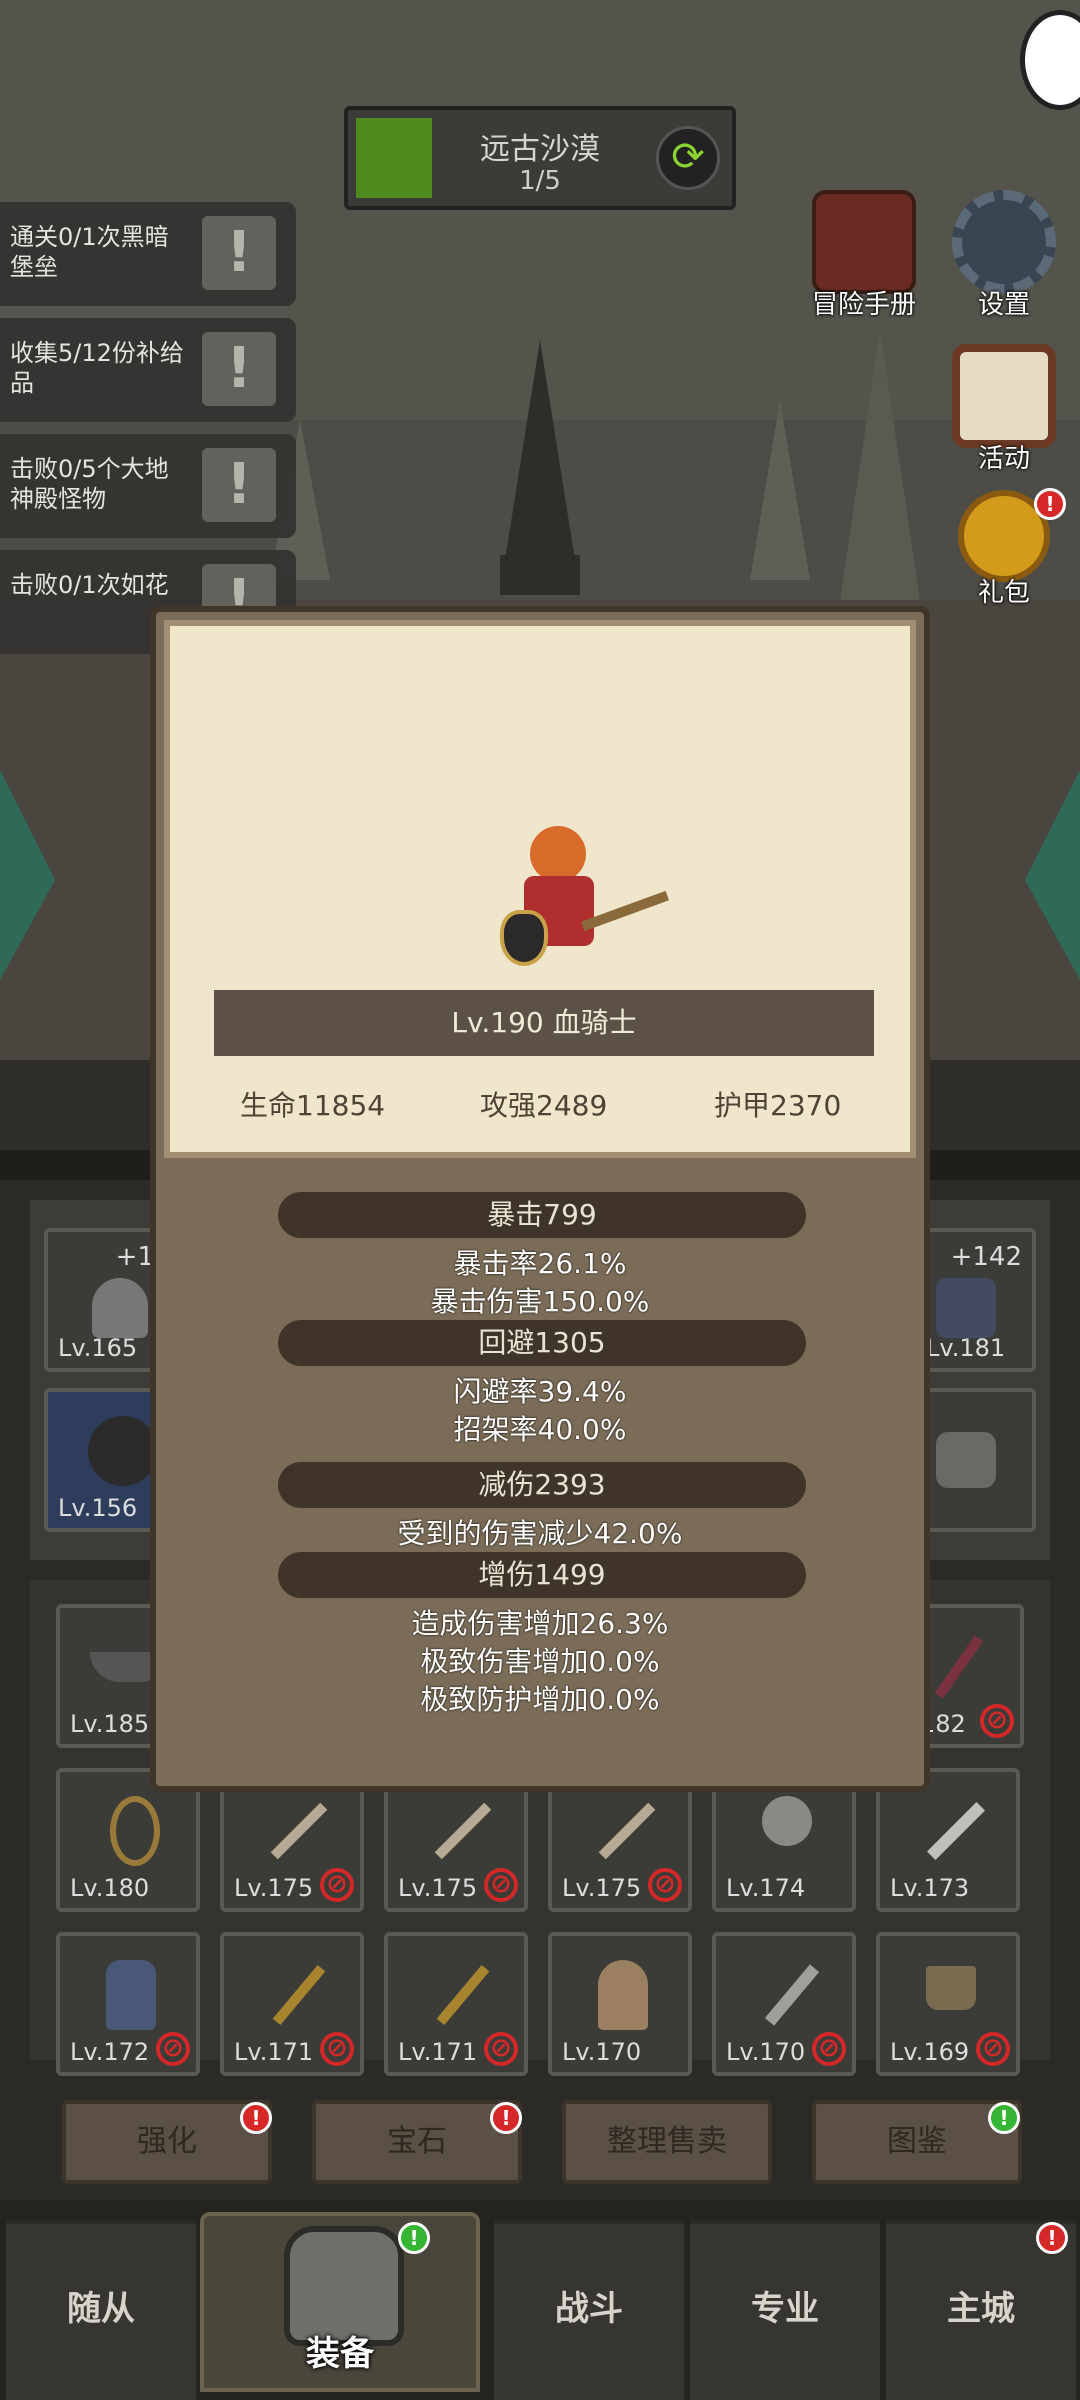 The image size is (1080, 2400). What do you see at coordinates (930, 1888) in the screenshot?
I see `slot-level: Lv.173` at bounding box center [930, 1888].